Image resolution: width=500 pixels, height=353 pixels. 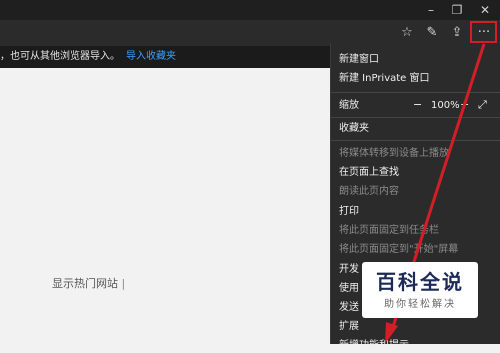 I want to click on menu-zoom-label: 缩放, so click(x=349, y=105).